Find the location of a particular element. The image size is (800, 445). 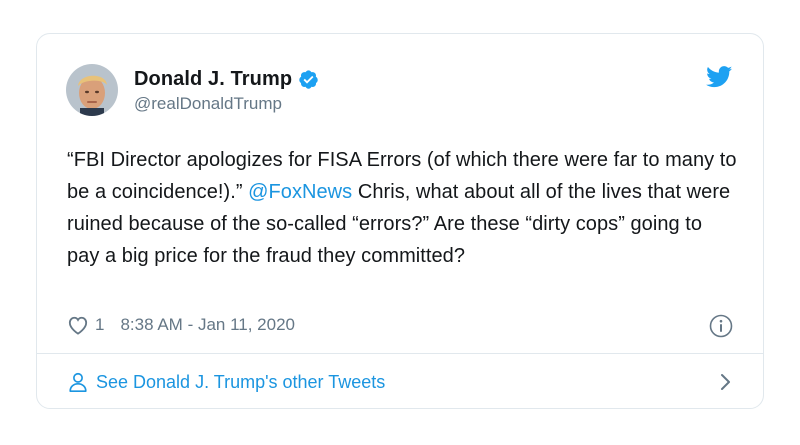

verified-badge-icon is located at coordinates (308, 79).